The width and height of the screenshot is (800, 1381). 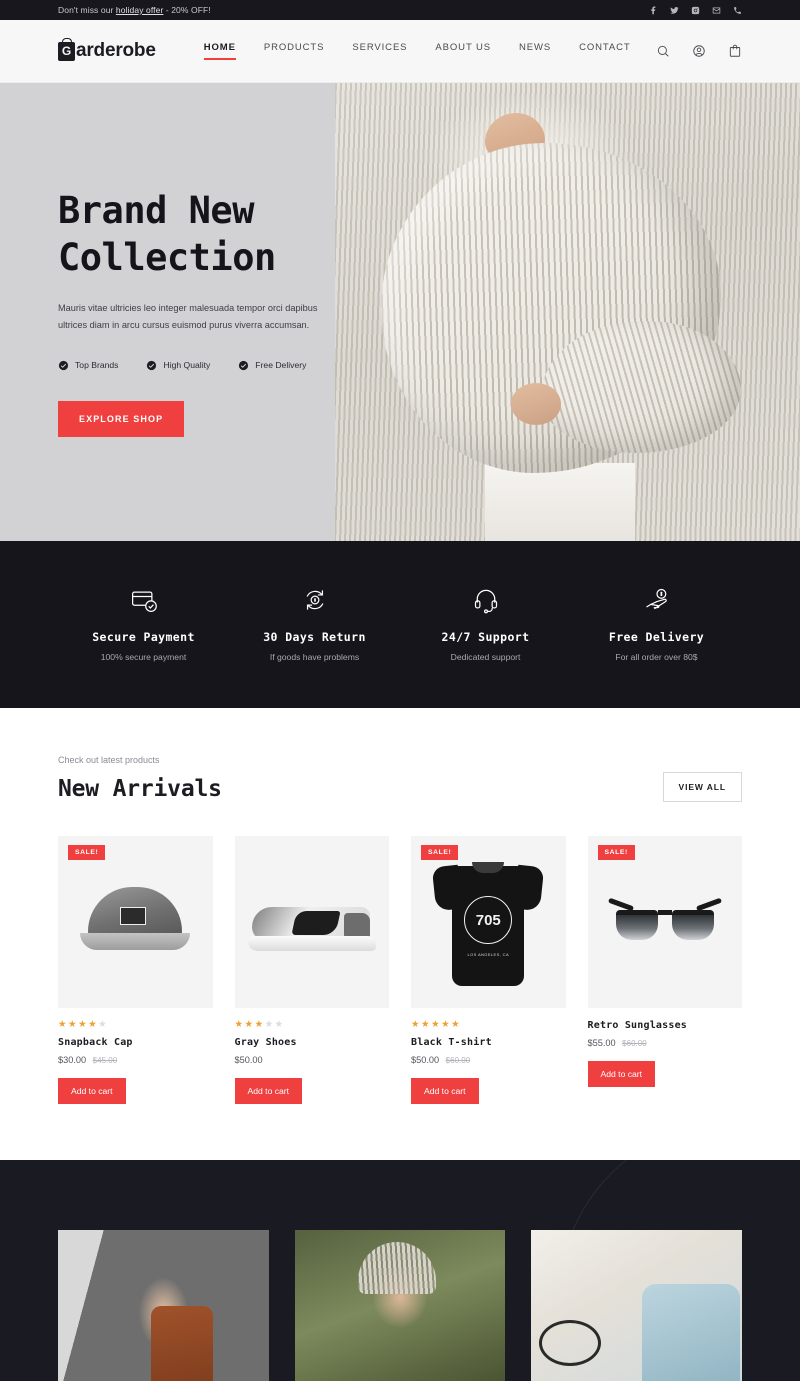 I want to click on product-card-gray-shoes: ★ ★ ★ ★ ★ Gray Shoes $50.00 Add to cart, so click(x=312, y=970).